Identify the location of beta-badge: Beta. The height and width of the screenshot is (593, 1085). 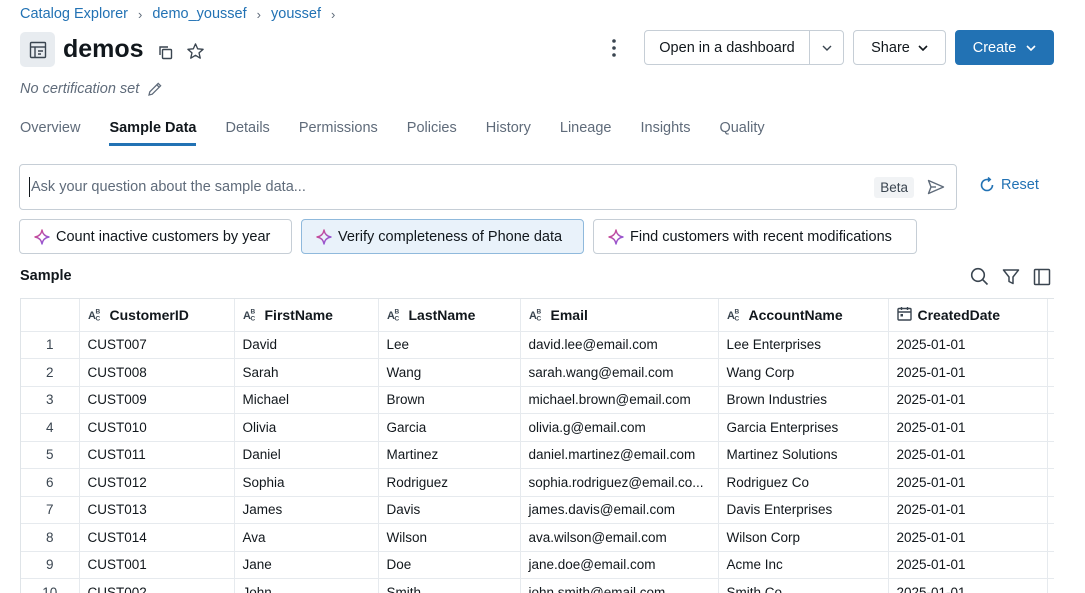
(894, 187).